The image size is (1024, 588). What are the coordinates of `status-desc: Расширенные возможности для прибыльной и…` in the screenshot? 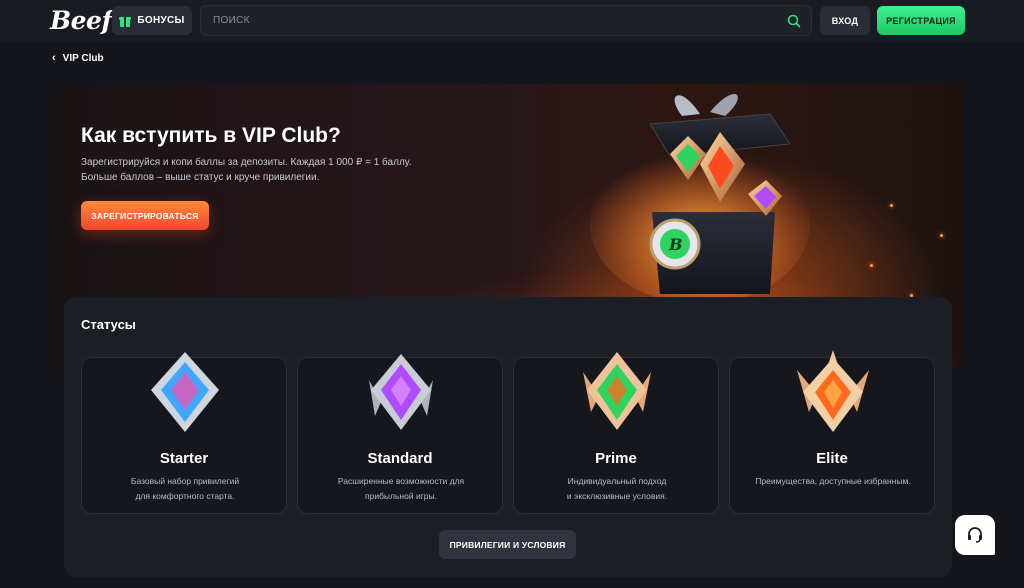 It's located at (401, 489).